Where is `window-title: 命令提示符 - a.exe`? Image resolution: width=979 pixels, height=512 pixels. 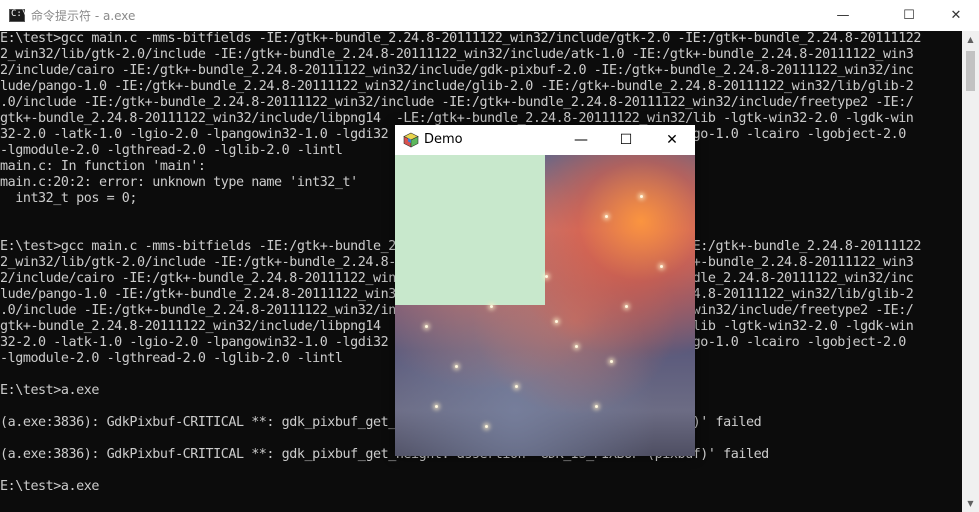 window-title: 命令提示符 - a.exe is located at coordinates (83, 16).